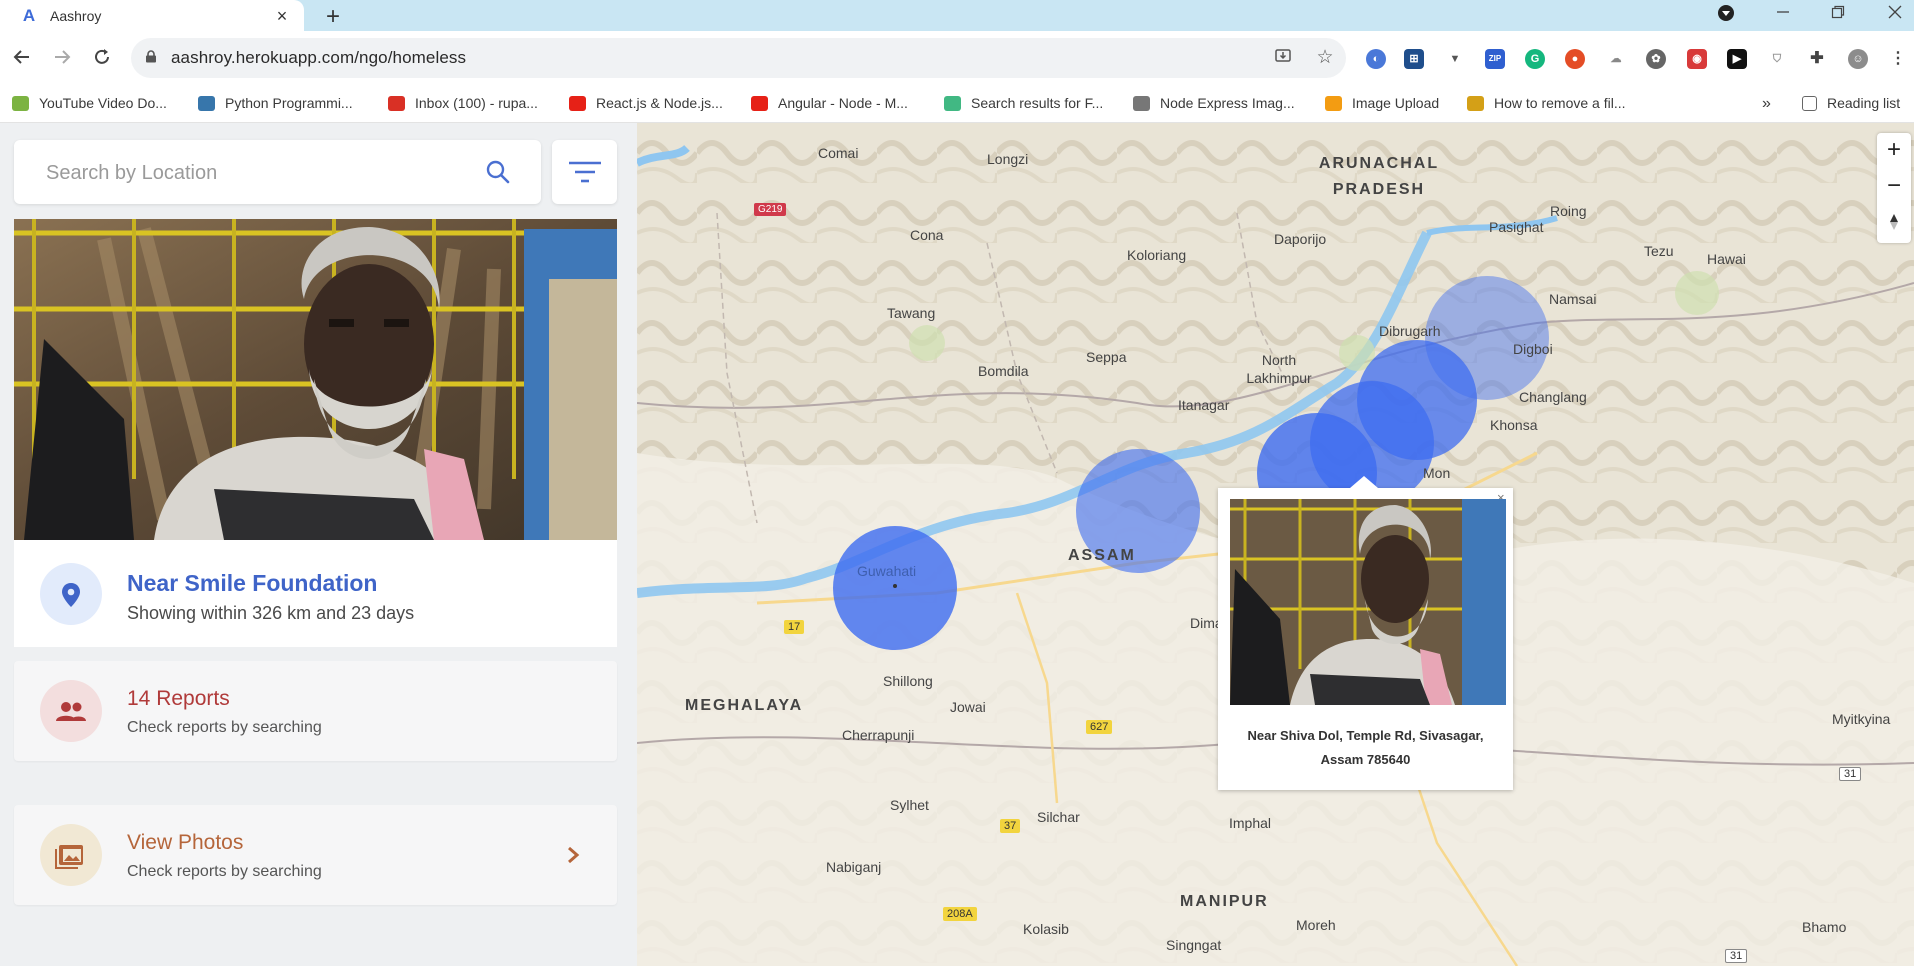 This screenshot has height=966, width=1914. I want to click on tab-strip: A Aashroy × +, so click(957, 15).